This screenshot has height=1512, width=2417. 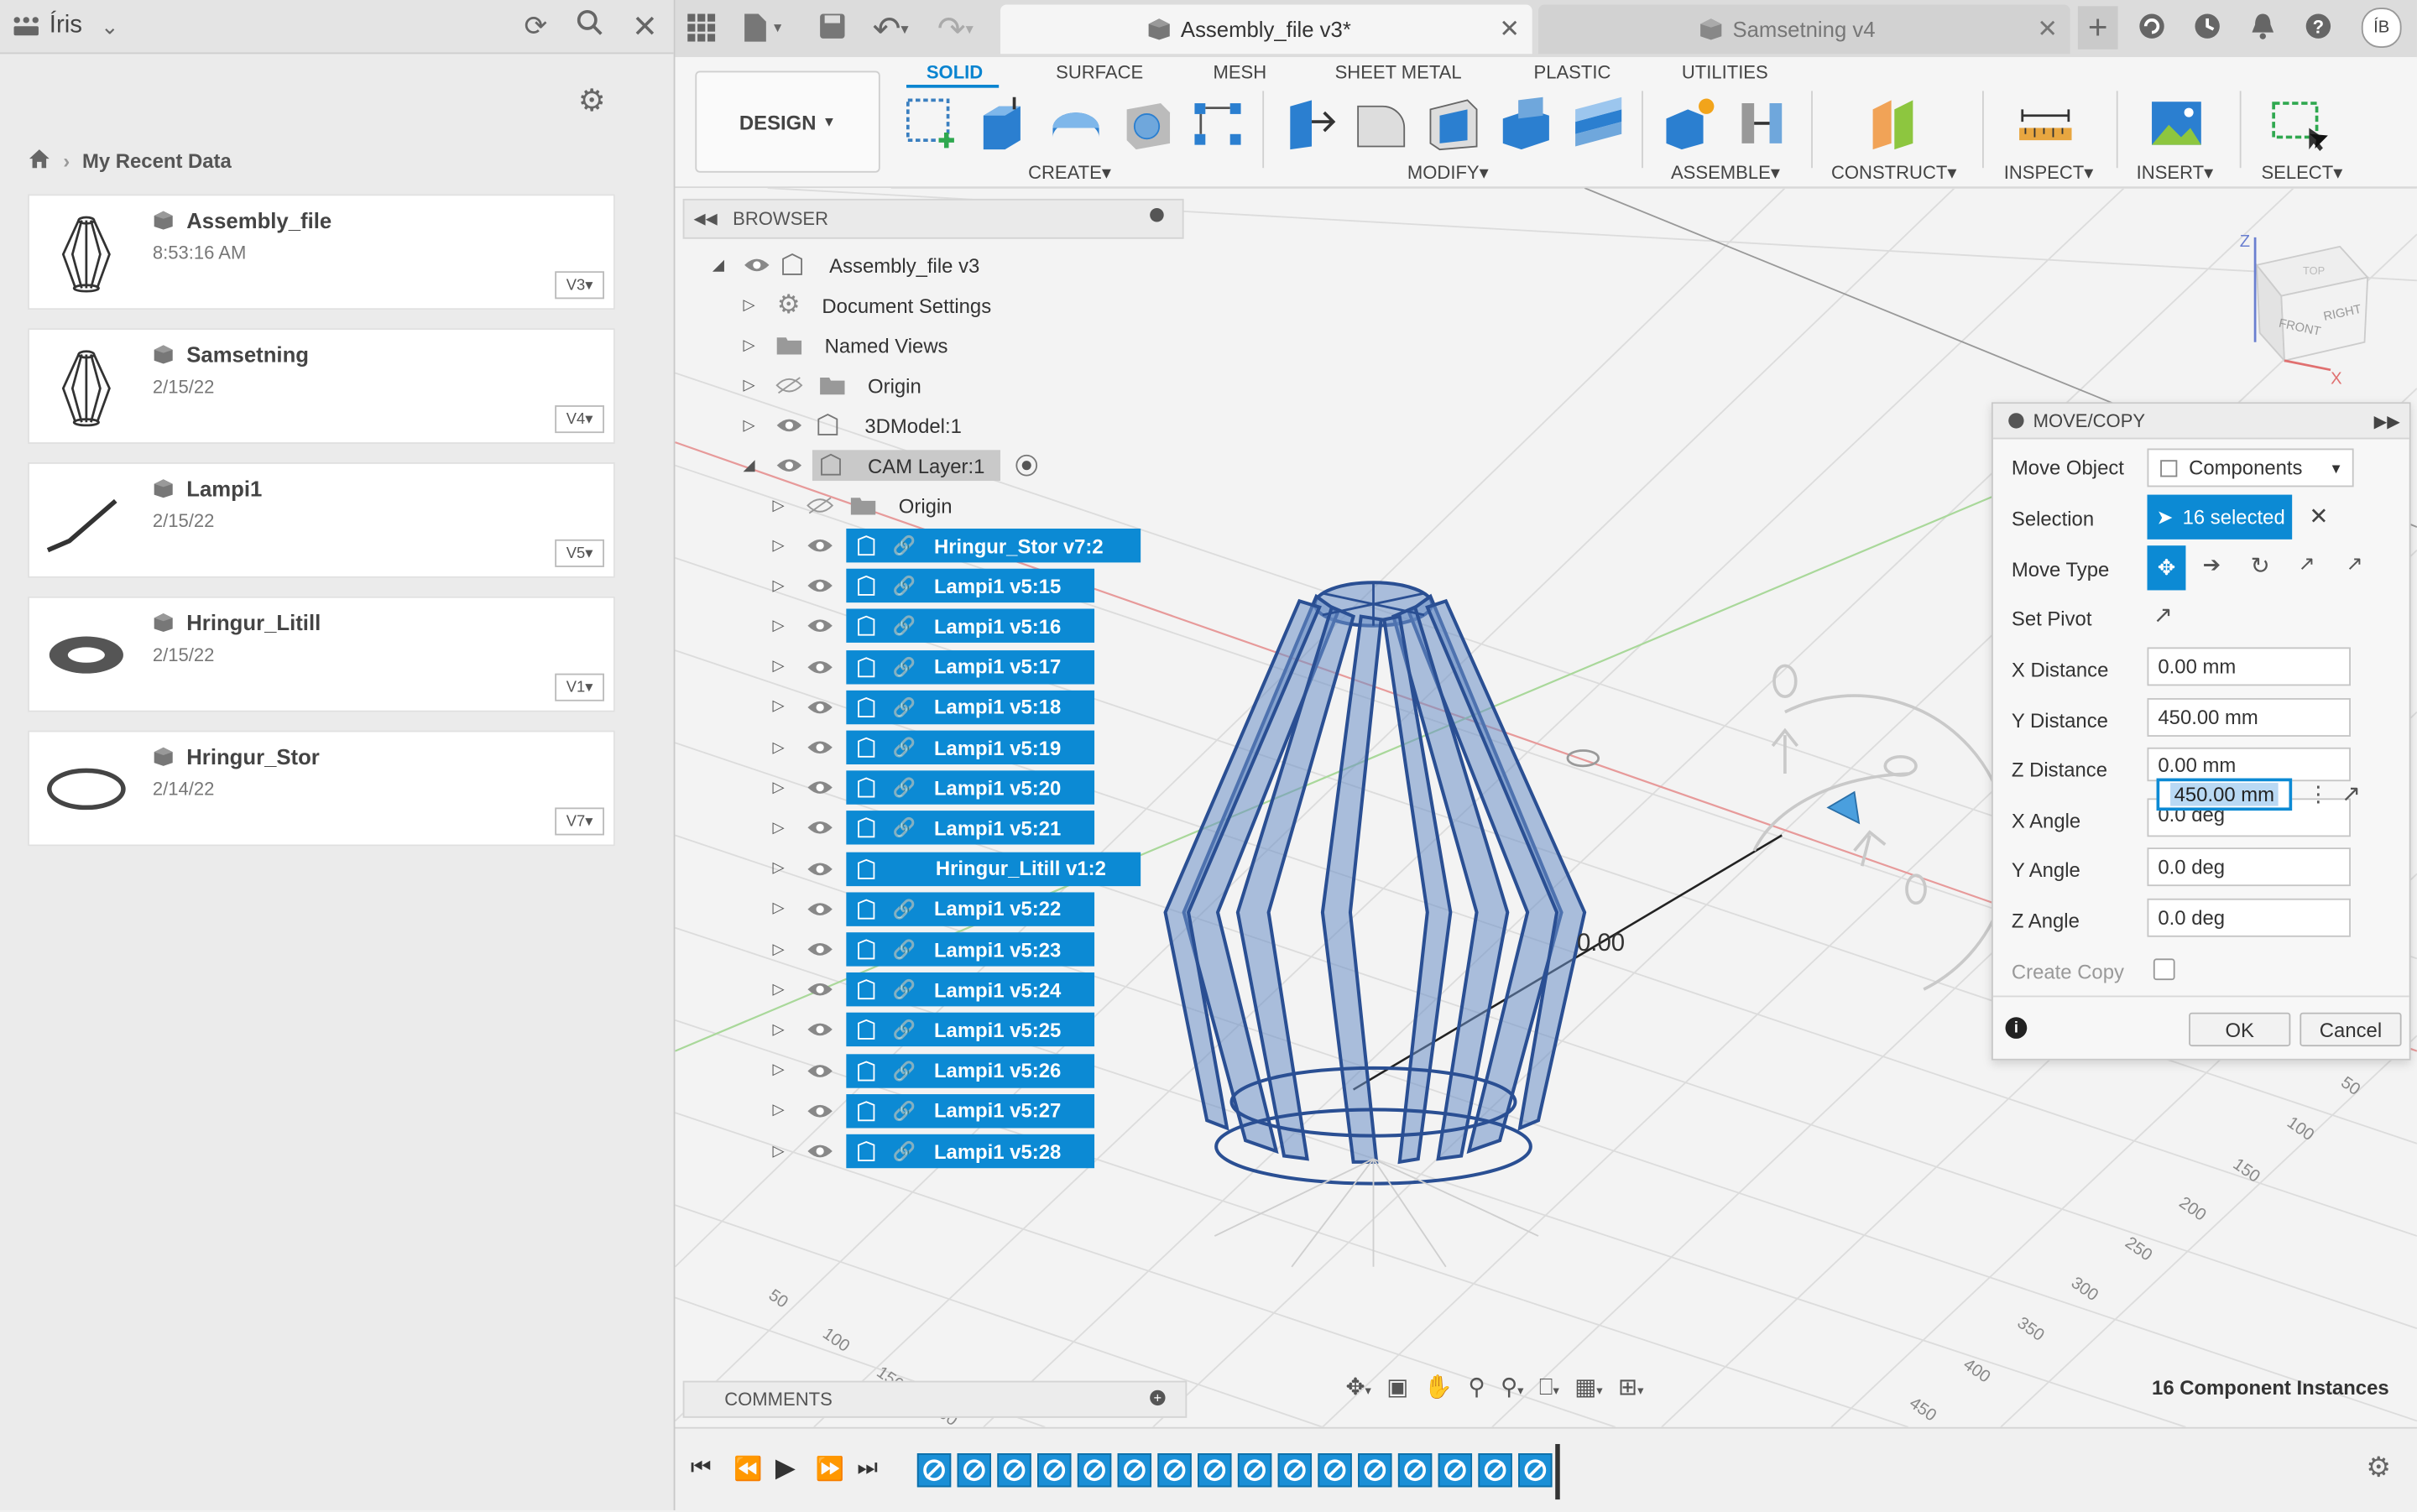 I want to click on tree-component-row: ▷ 🔗 Lampi1 v5:18, so click(x=932, y=707).